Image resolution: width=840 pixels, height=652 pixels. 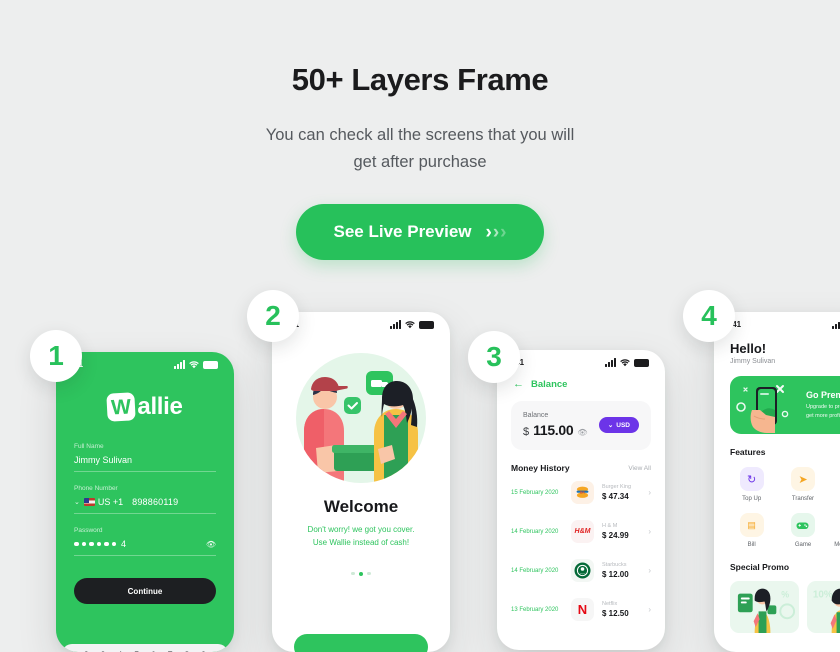 I want to click on transaction-date: 13 February 2020, so click(x=535, y=609).